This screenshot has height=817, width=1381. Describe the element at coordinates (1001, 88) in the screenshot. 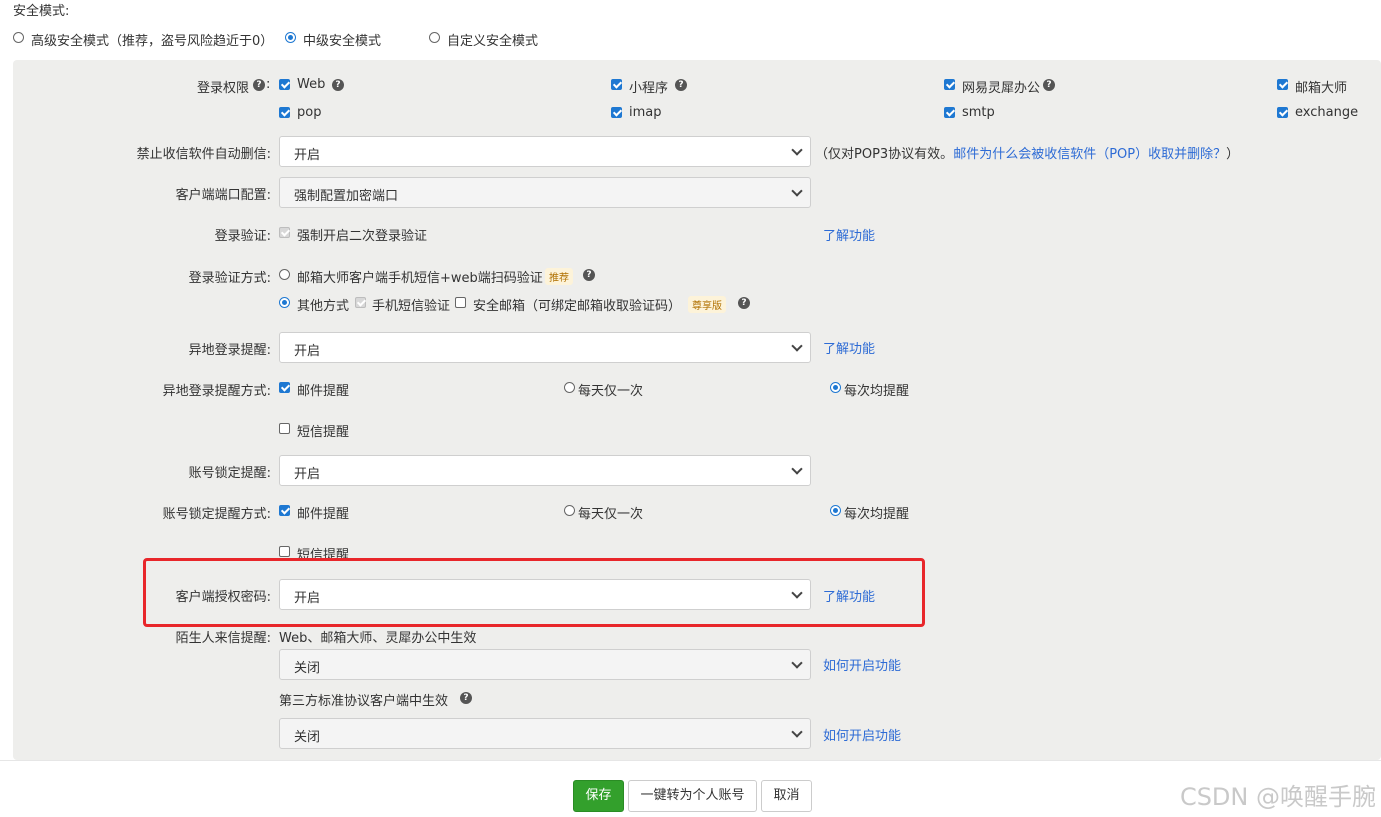

I see `checkbox-lingxi-office-label: 网易灵犀办公` at that location.